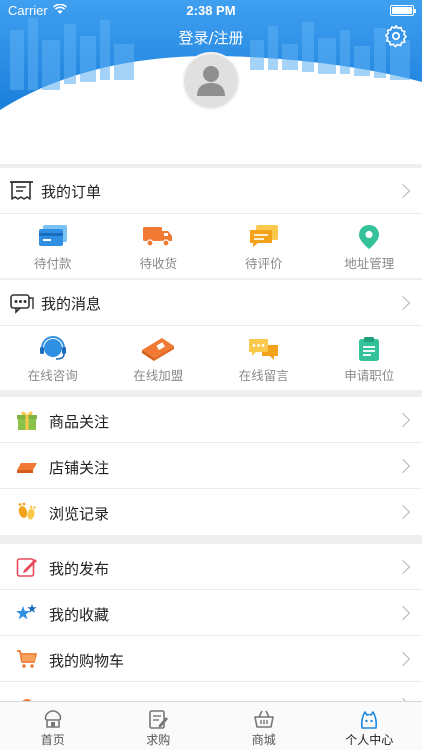 The image size is (422, 750). I want to click on avatar, so click(211, 81).